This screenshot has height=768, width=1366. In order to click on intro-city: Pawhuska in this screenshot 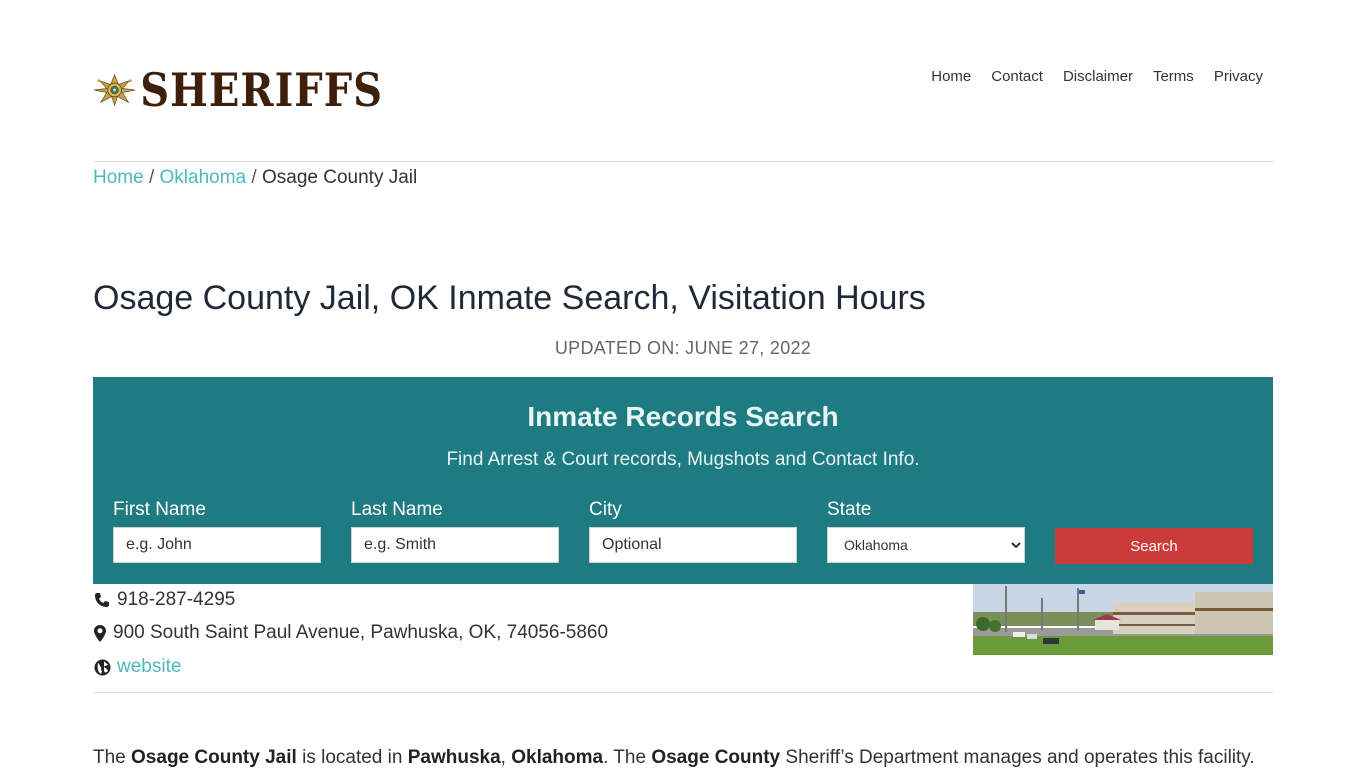, I will do `click(454, 757)`.